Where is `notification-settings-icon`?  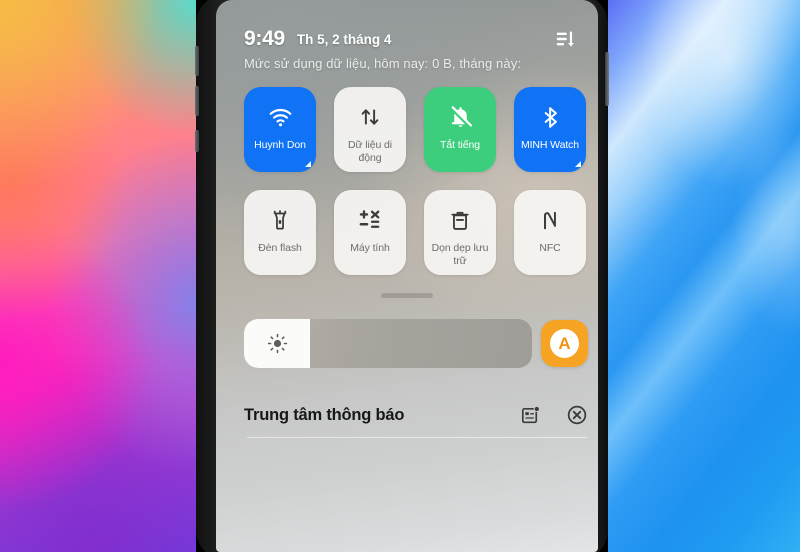 notification-settings-icon is located at coordinates (530, 415).